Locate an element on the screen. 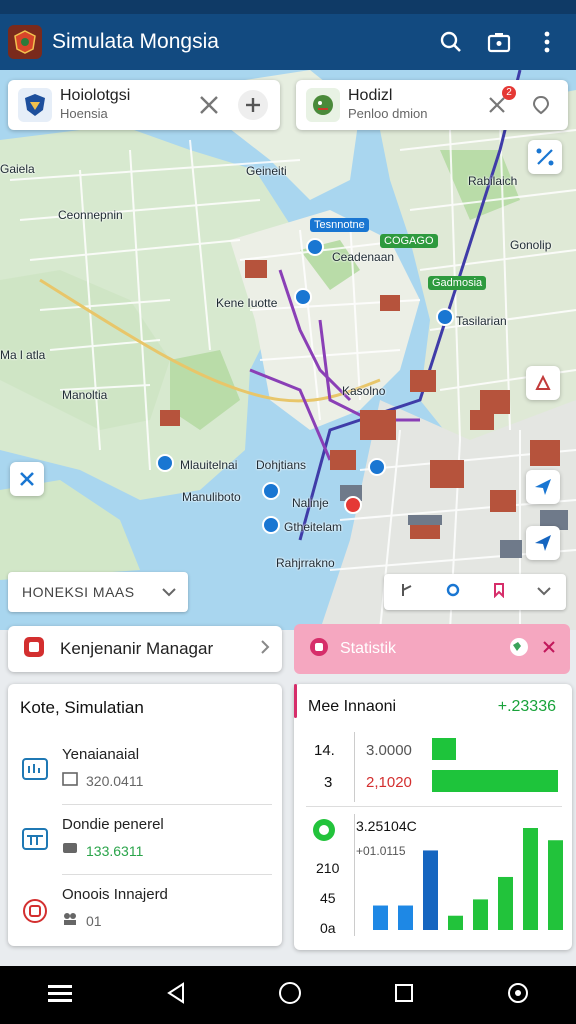  list-item: Onoois Innajerd 01 is located at coordinates (145, 907).